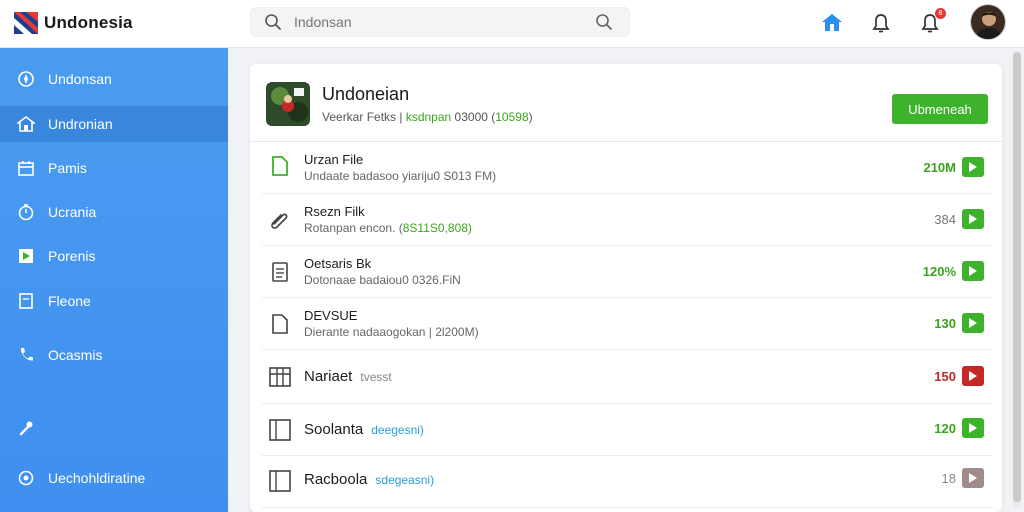 This screenshot has height=512, width=1024. What do you see at coordinates (391, 332) in the screenshot?
I see `row-subtitle: Dierante nadaaogokan | 2l200M)` at bounding box center [391, 332].